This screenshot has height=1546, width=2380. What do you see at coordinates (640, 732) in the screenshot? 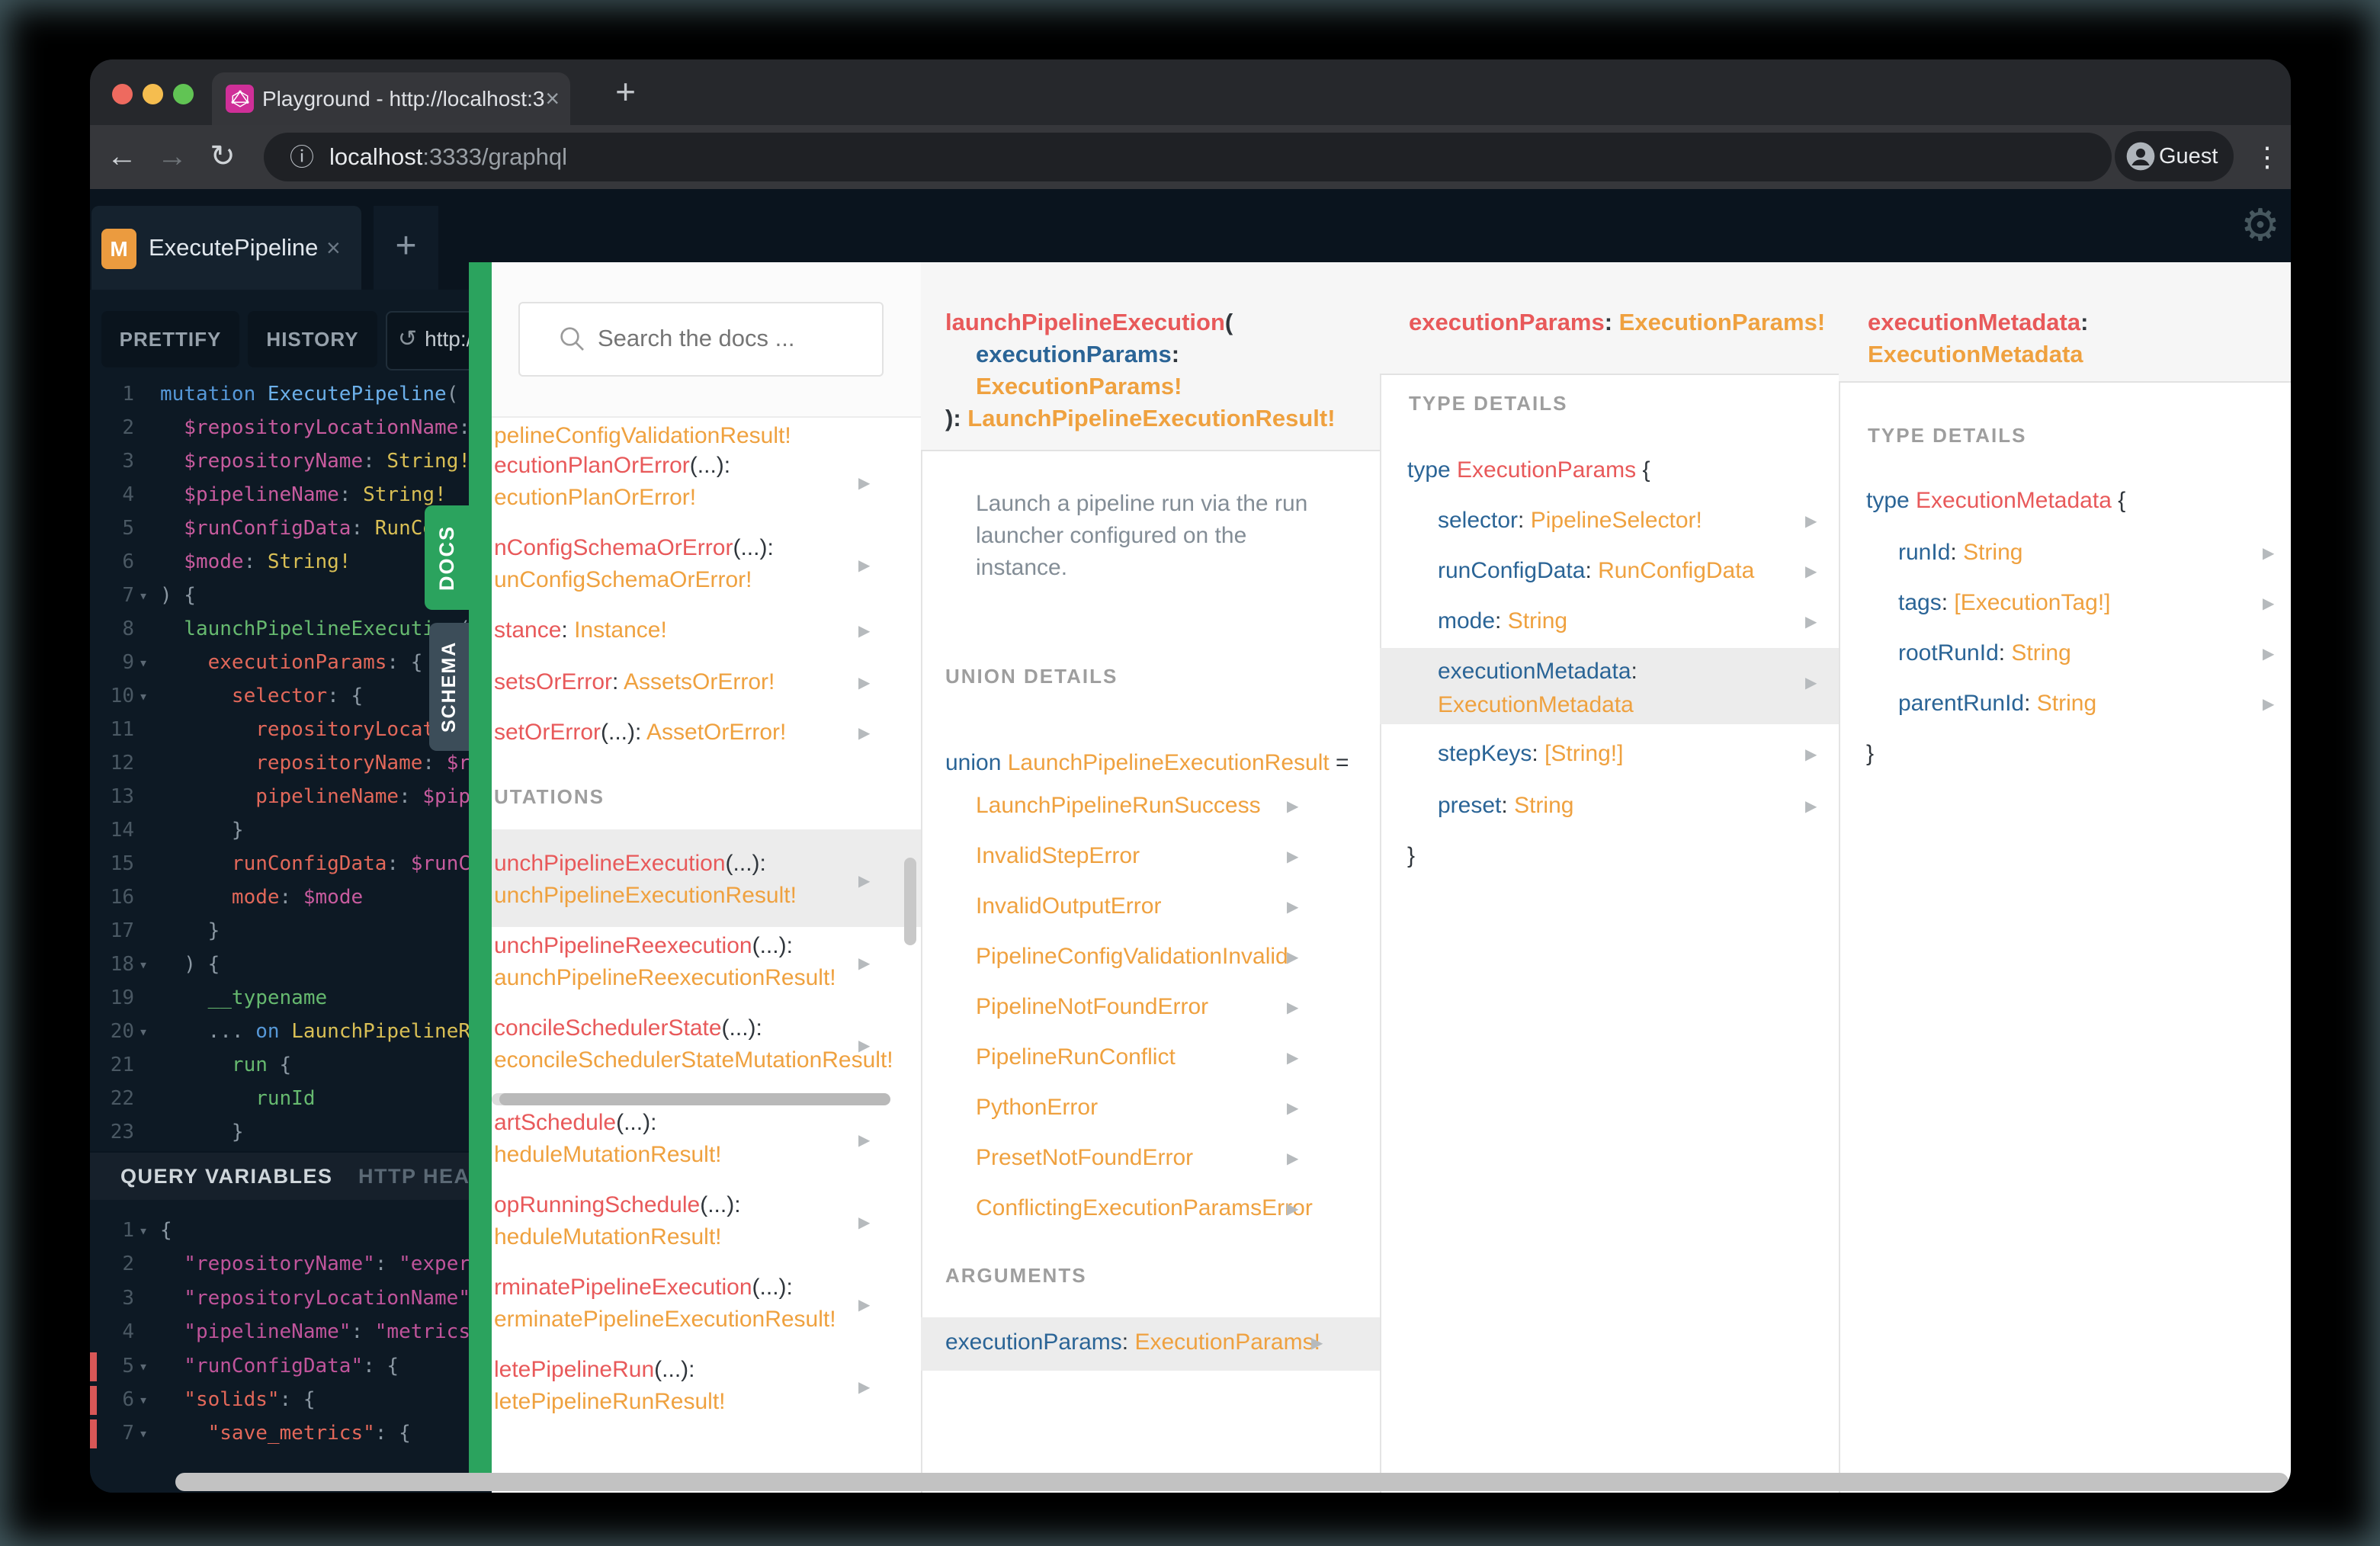
I see `docs-field-row: setOrError(...): AssetOrError!` at bounding box center [640, 732].